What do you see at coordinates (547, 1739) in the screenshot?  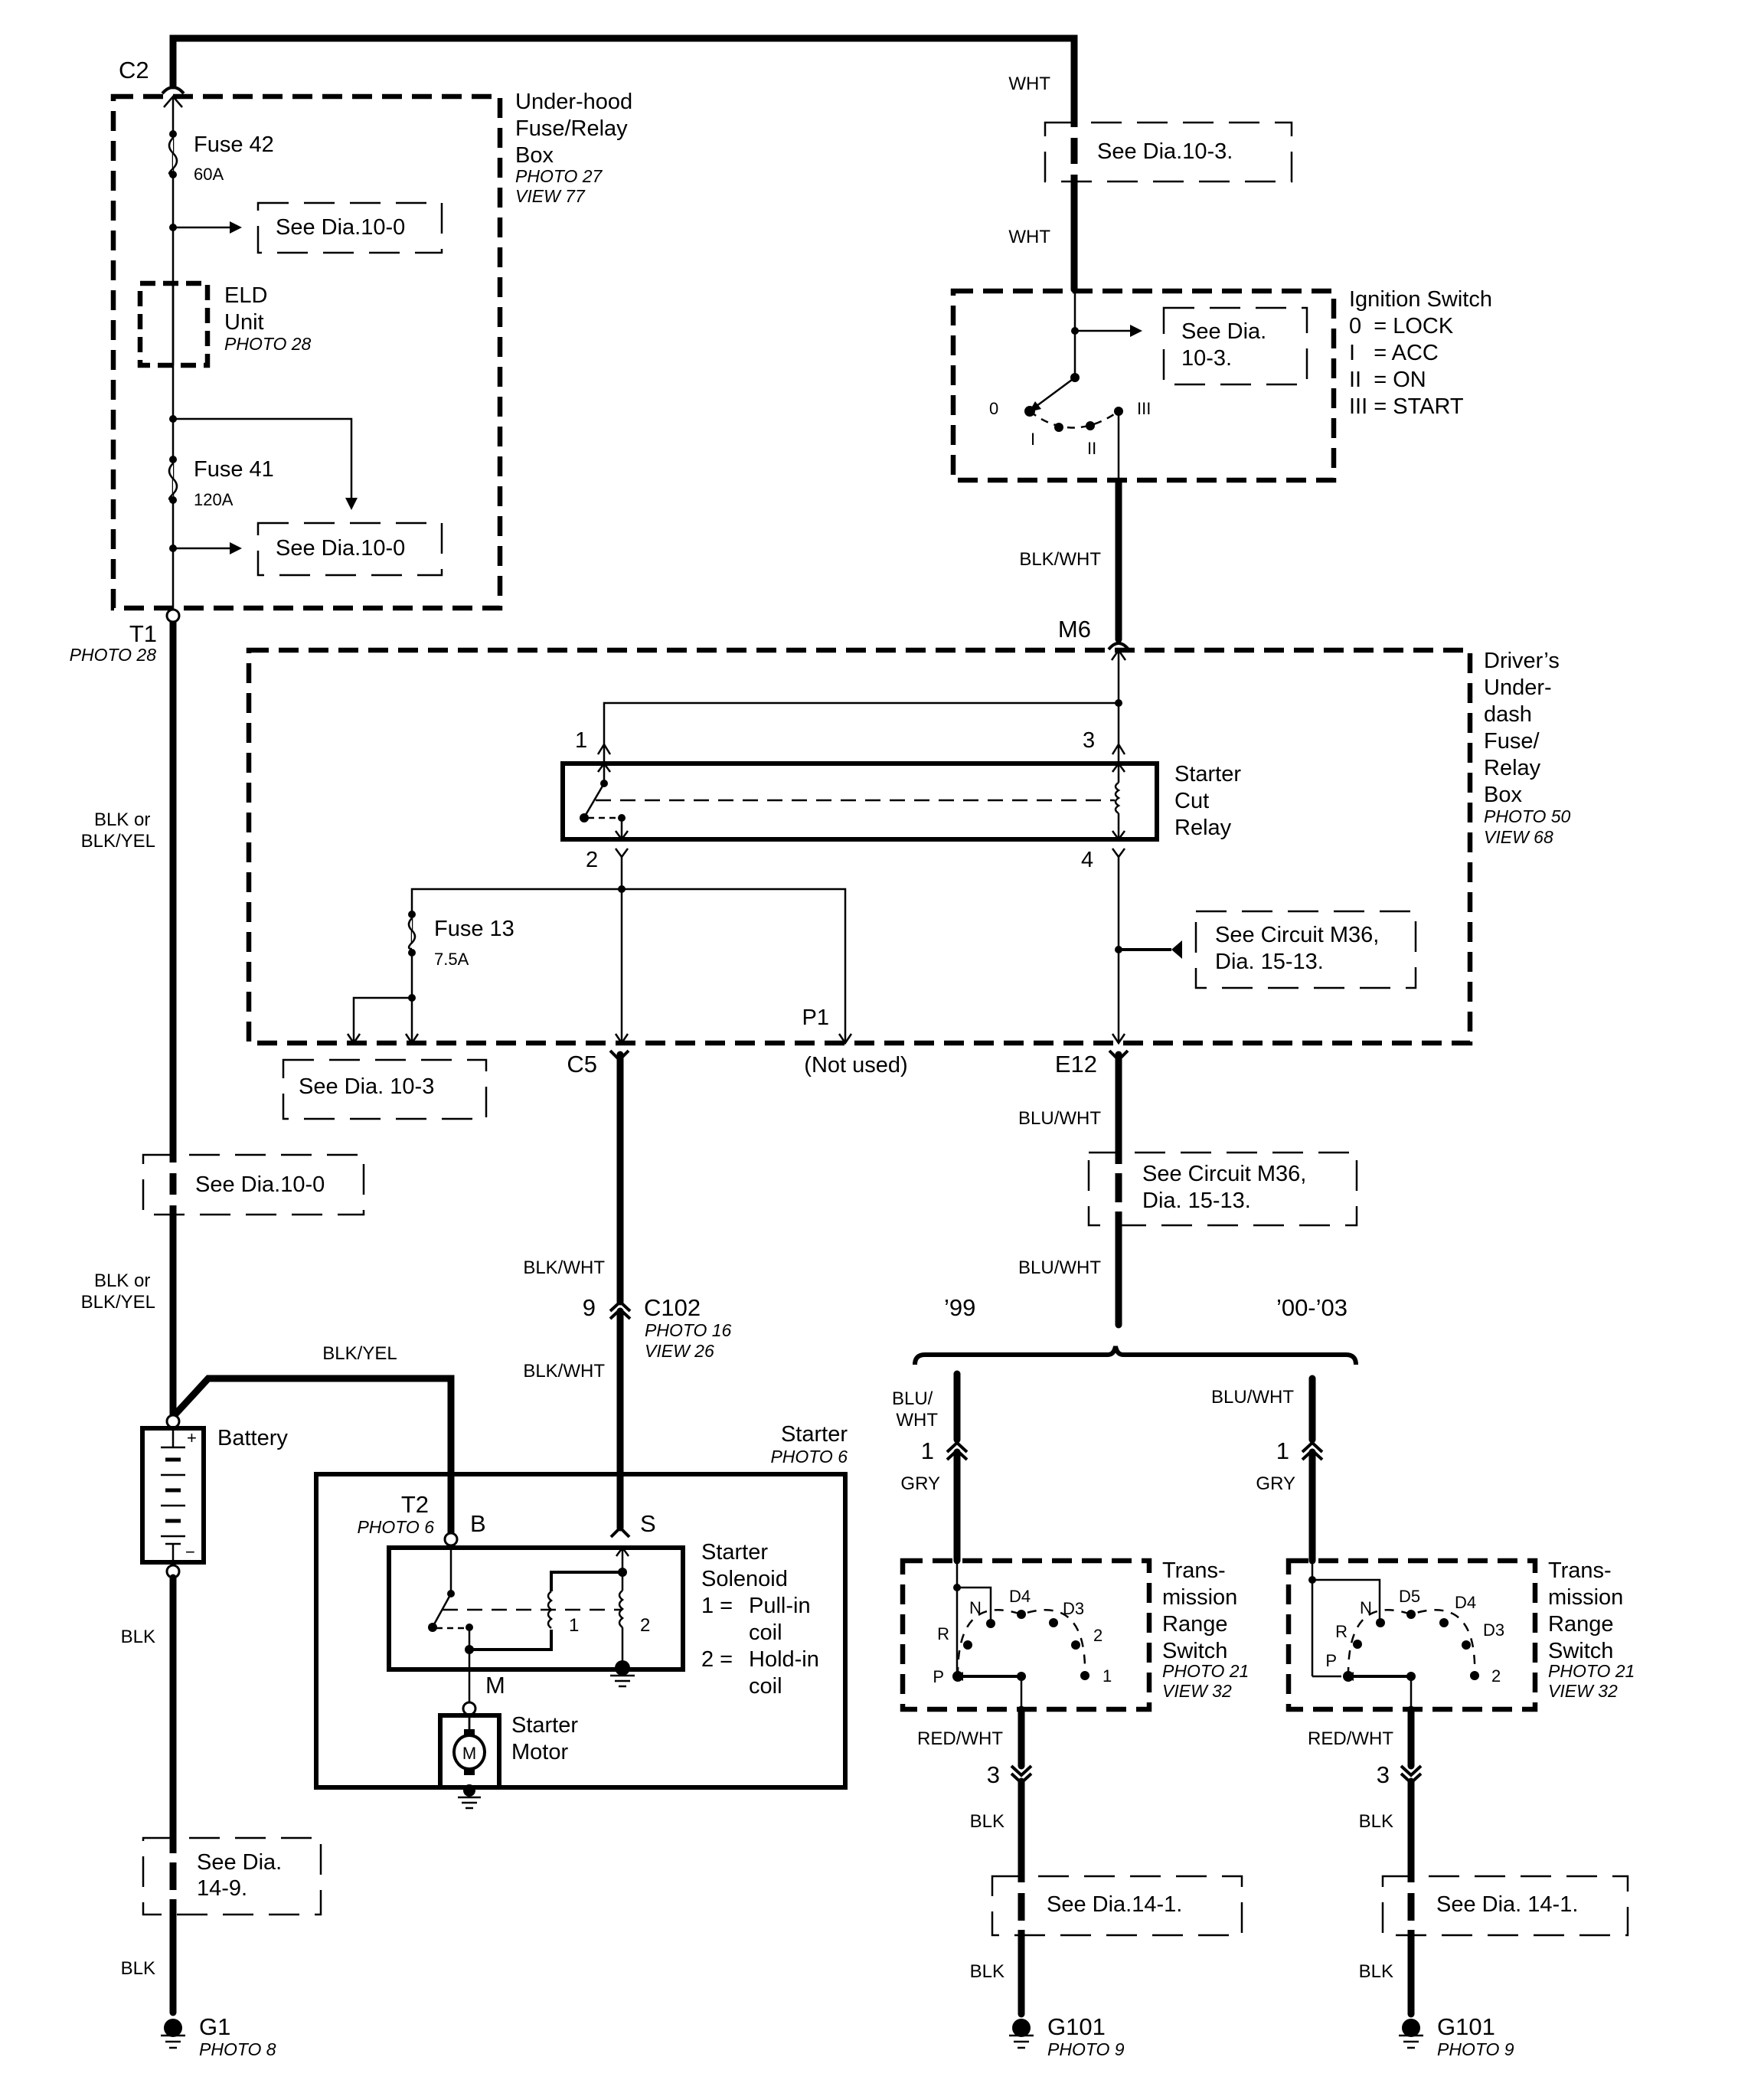 I see `motor-name: Starter Motor` at bounding box center [547, 1739].